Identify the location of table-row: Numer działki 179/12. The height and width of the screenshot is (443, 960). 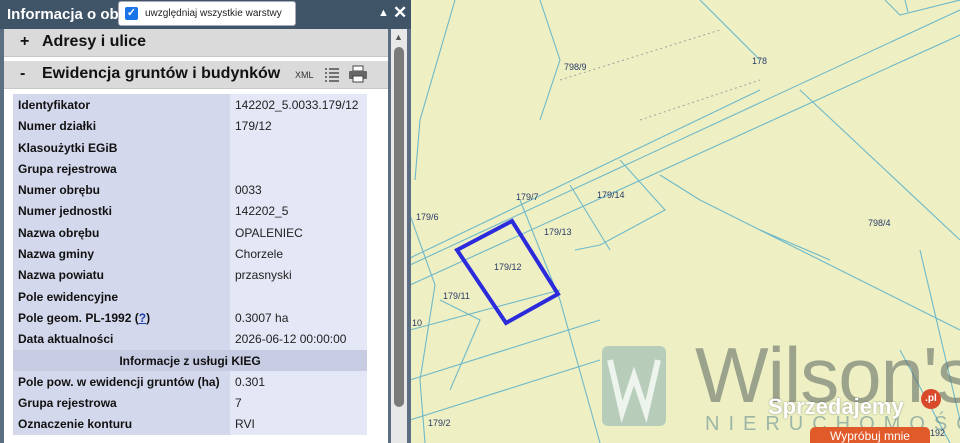
(190, 126).